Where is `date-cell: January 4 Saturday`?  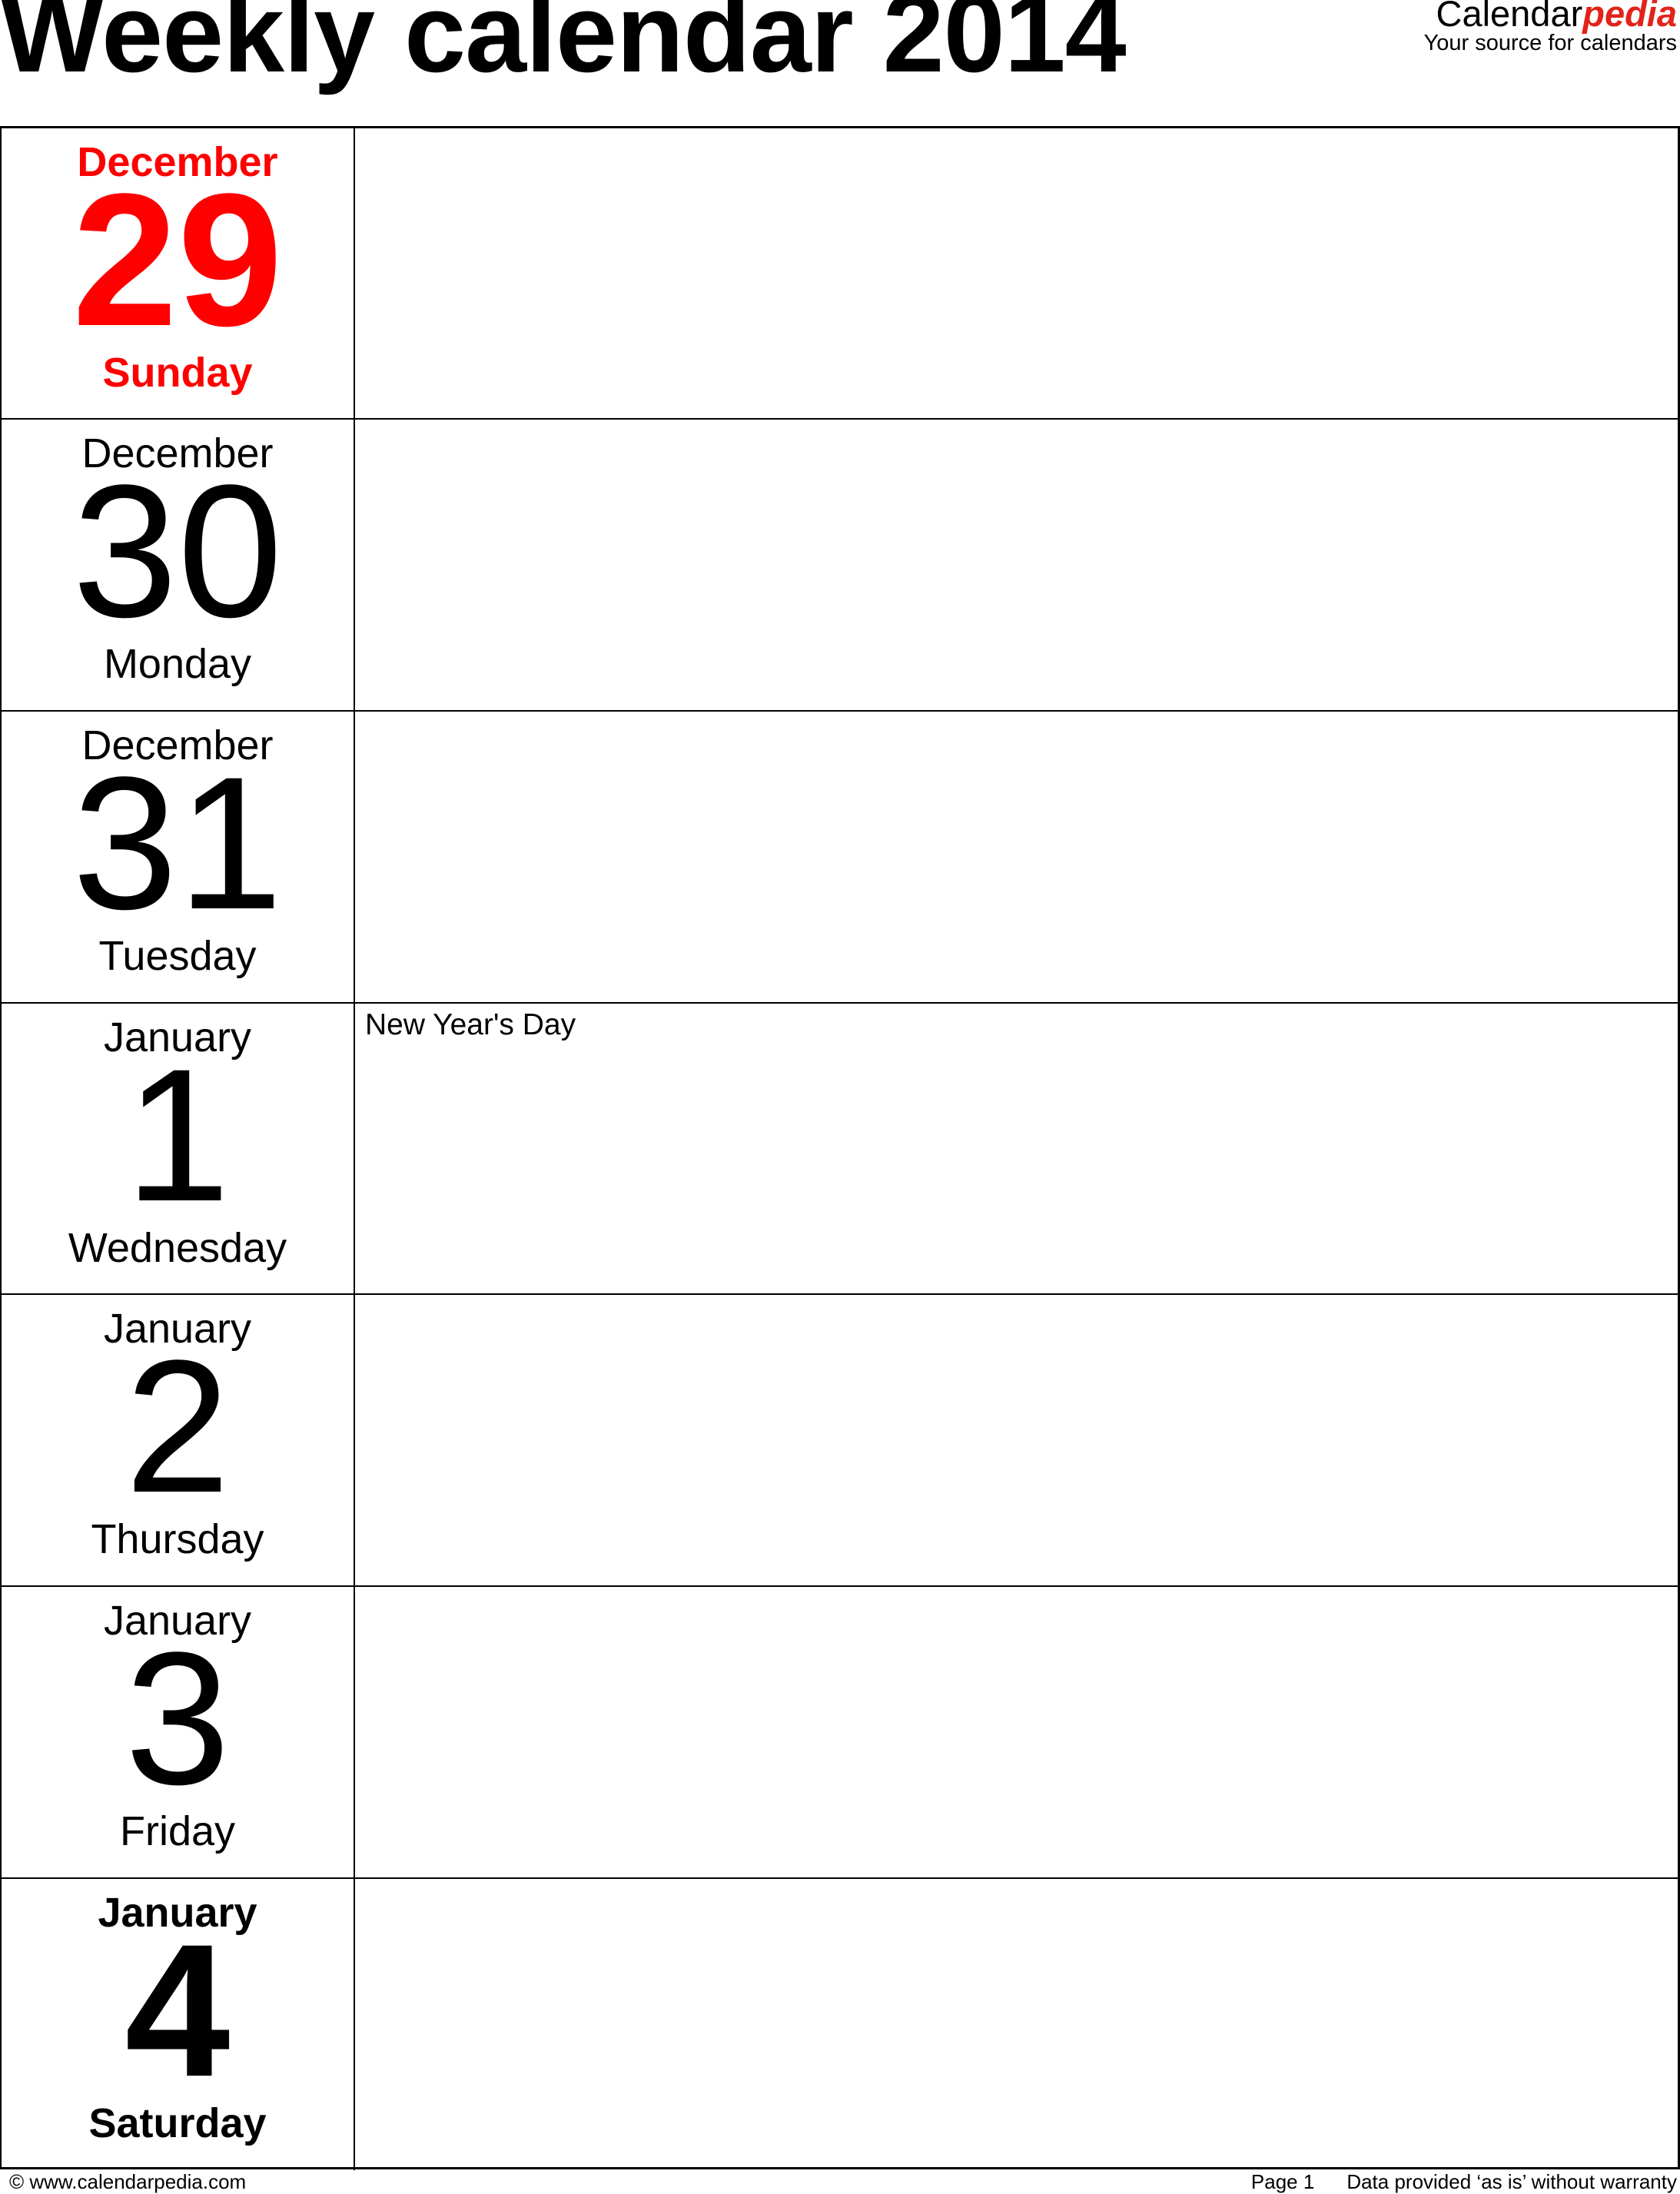 date-cell: January 4 Saturday is located at coordinates (178, 2025).